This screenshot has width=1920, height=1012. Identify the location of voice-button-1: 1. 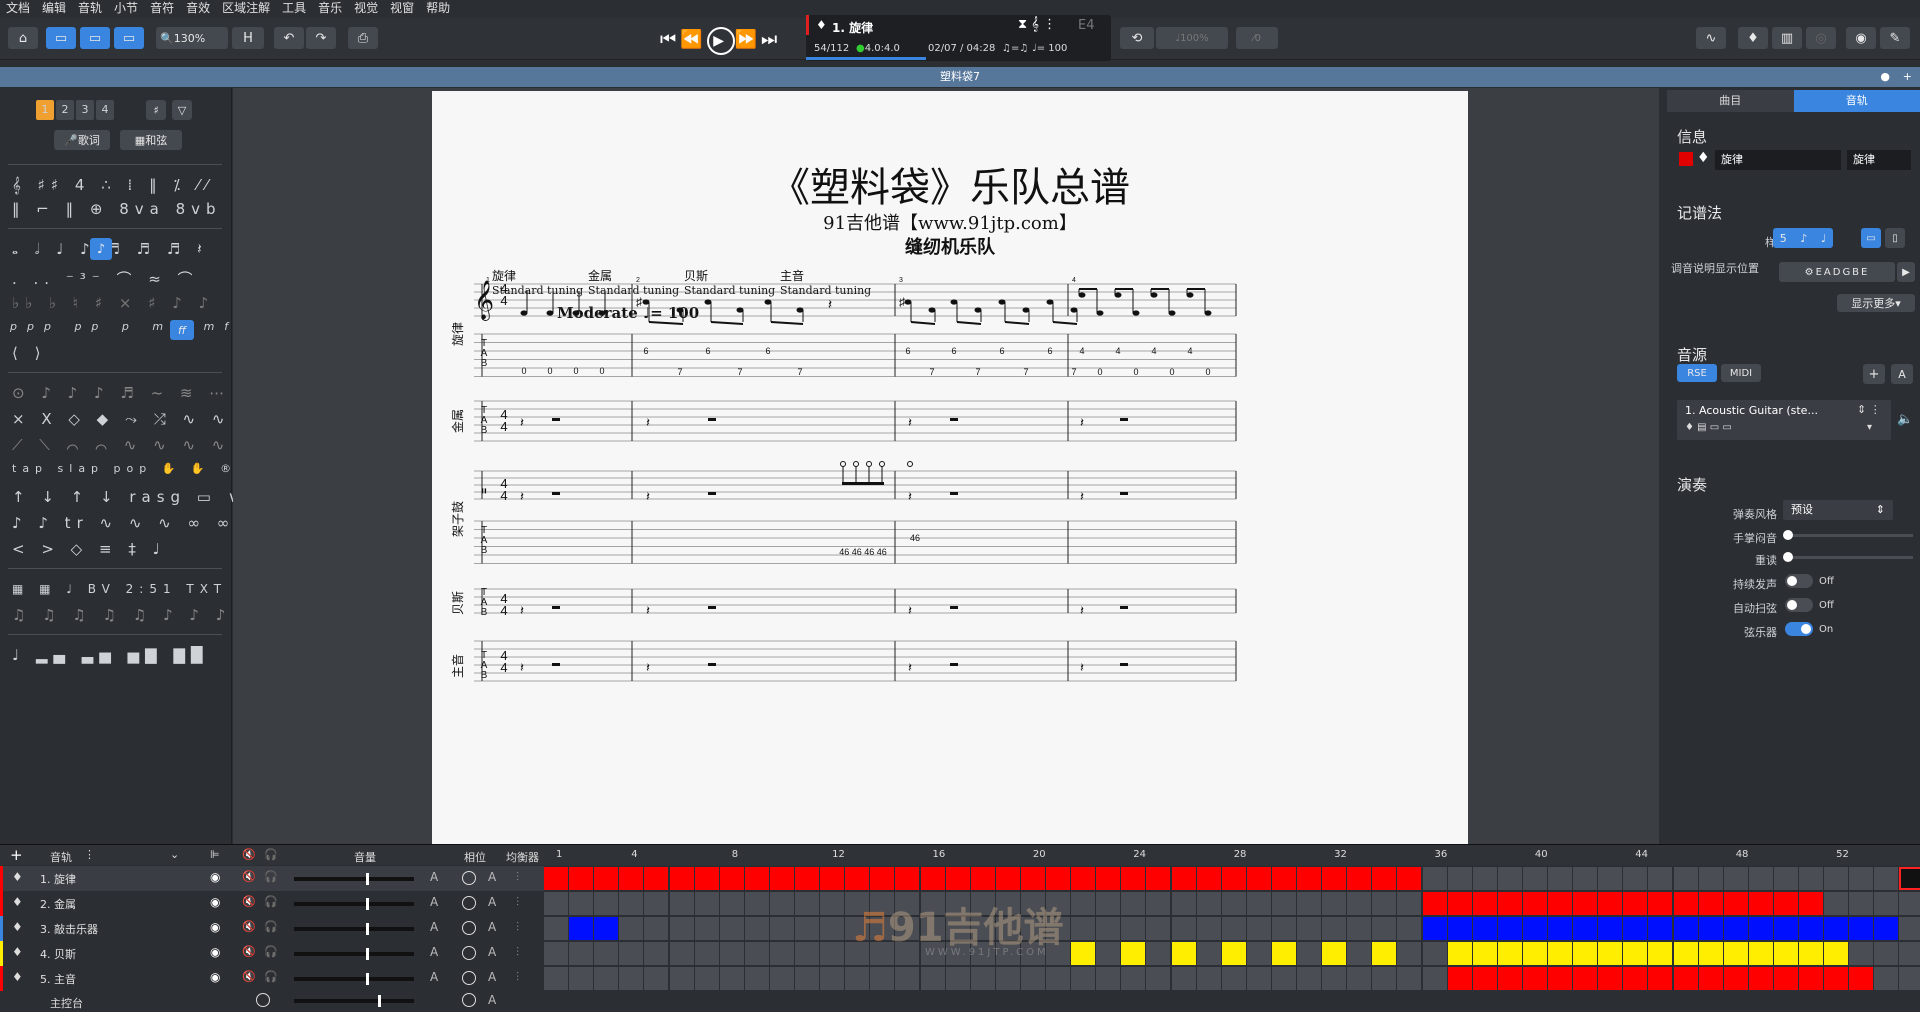
(45, 110).